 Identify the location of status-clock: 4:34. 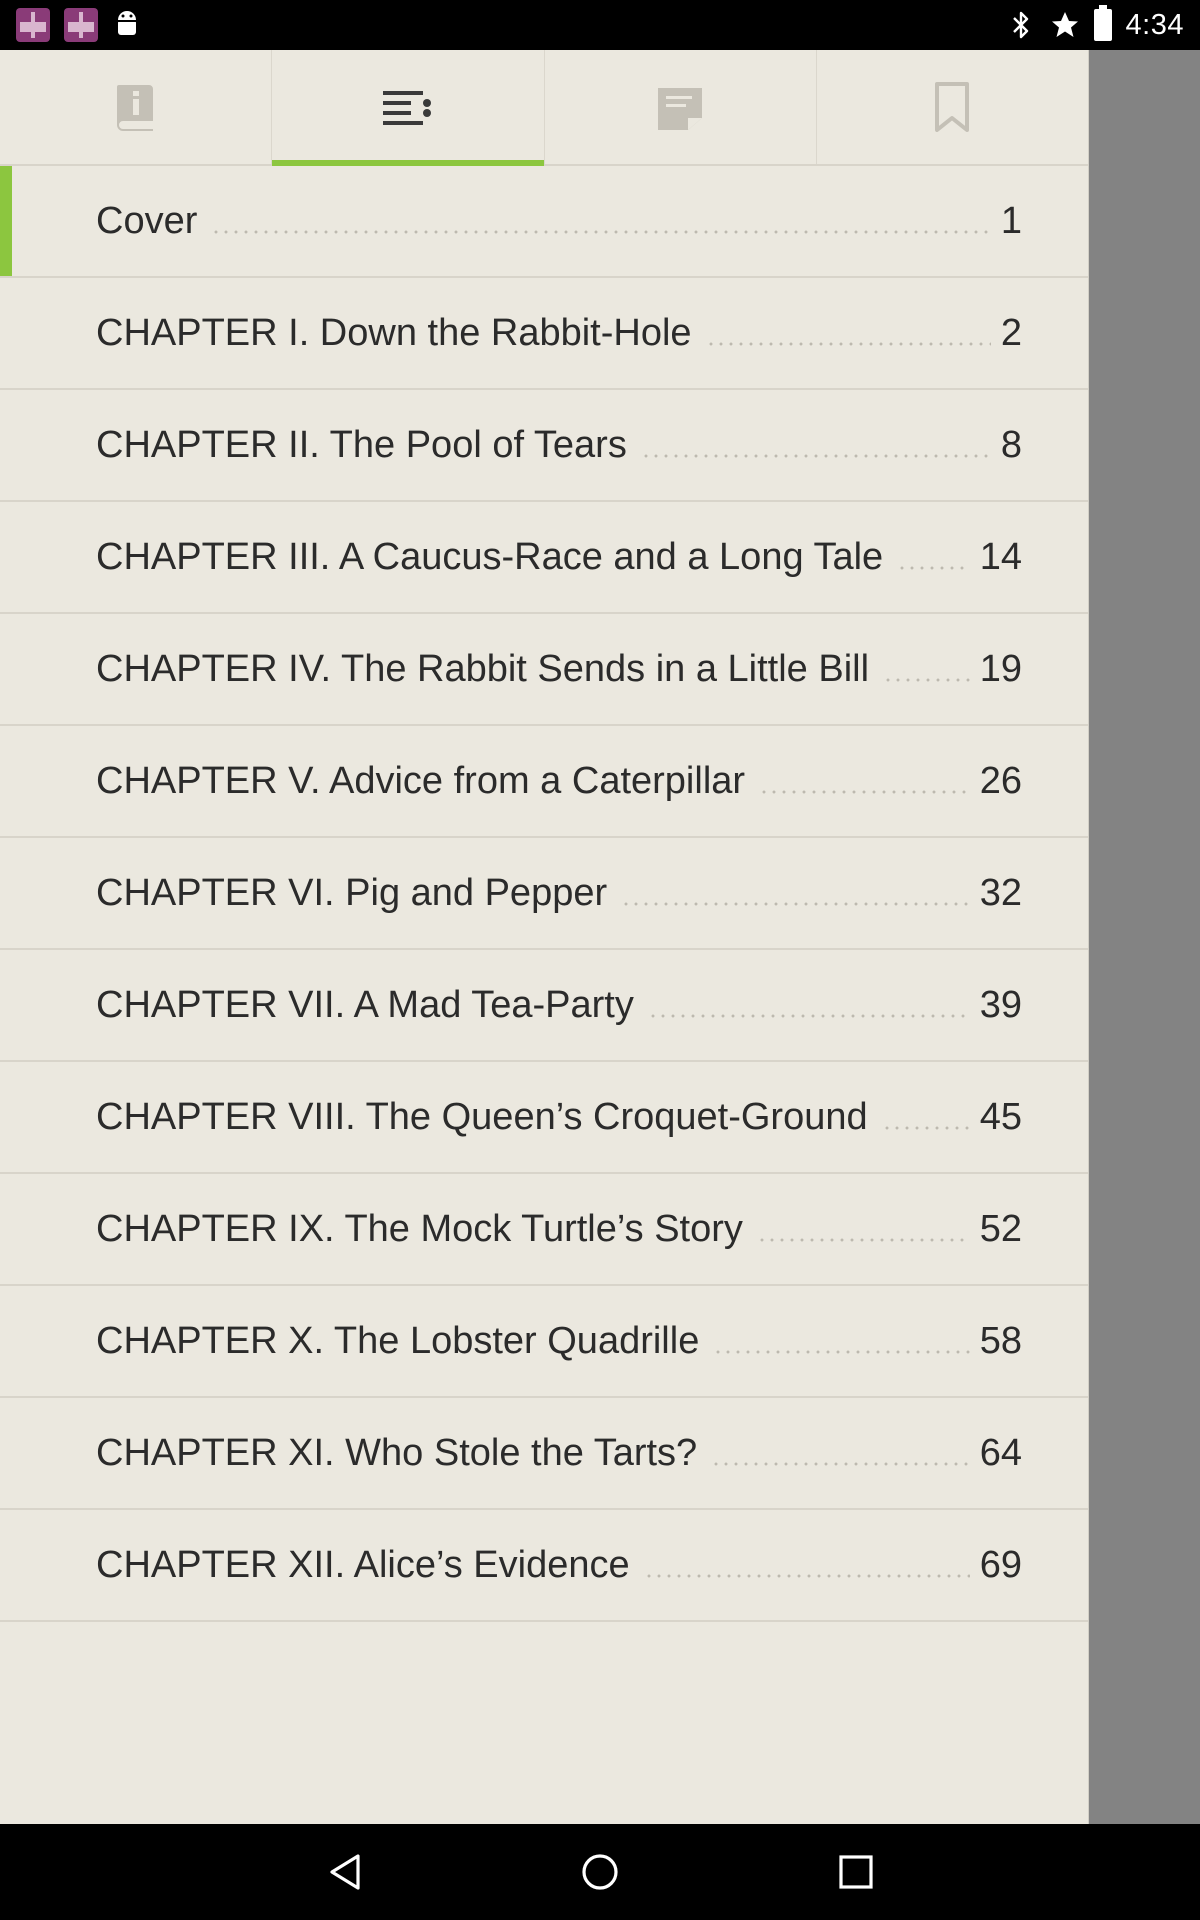
(1154, 24).